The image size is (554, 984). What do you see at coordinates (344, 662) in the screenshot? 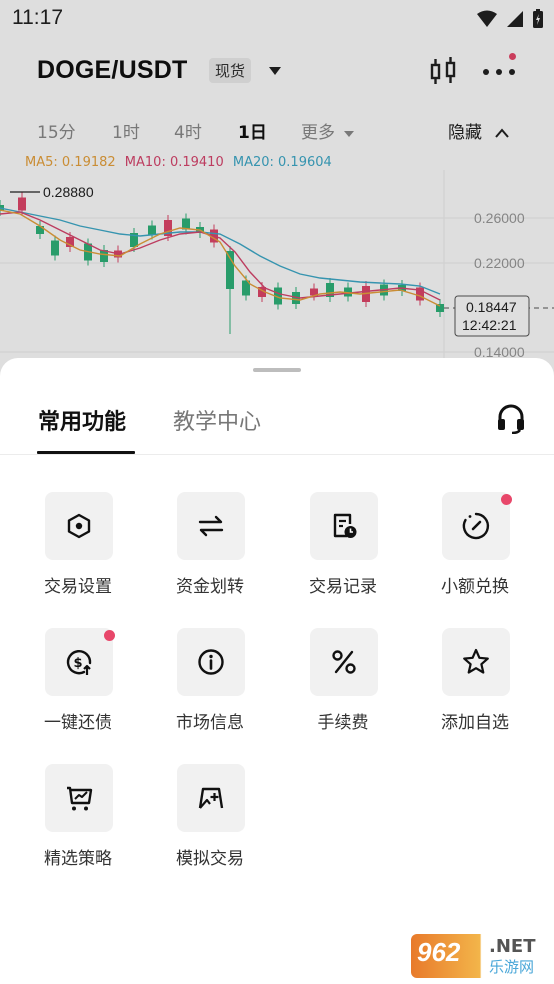
I see `percent-icon` at bounding box center [344, 662].